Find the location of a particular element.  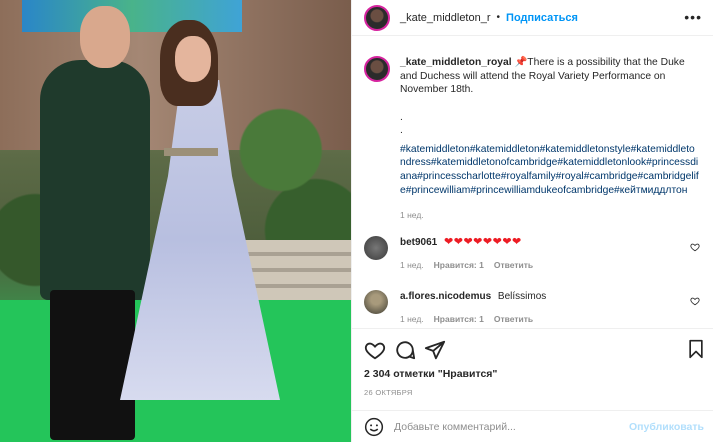

pin-icon: 📌 is located at coordinates (521, 62).